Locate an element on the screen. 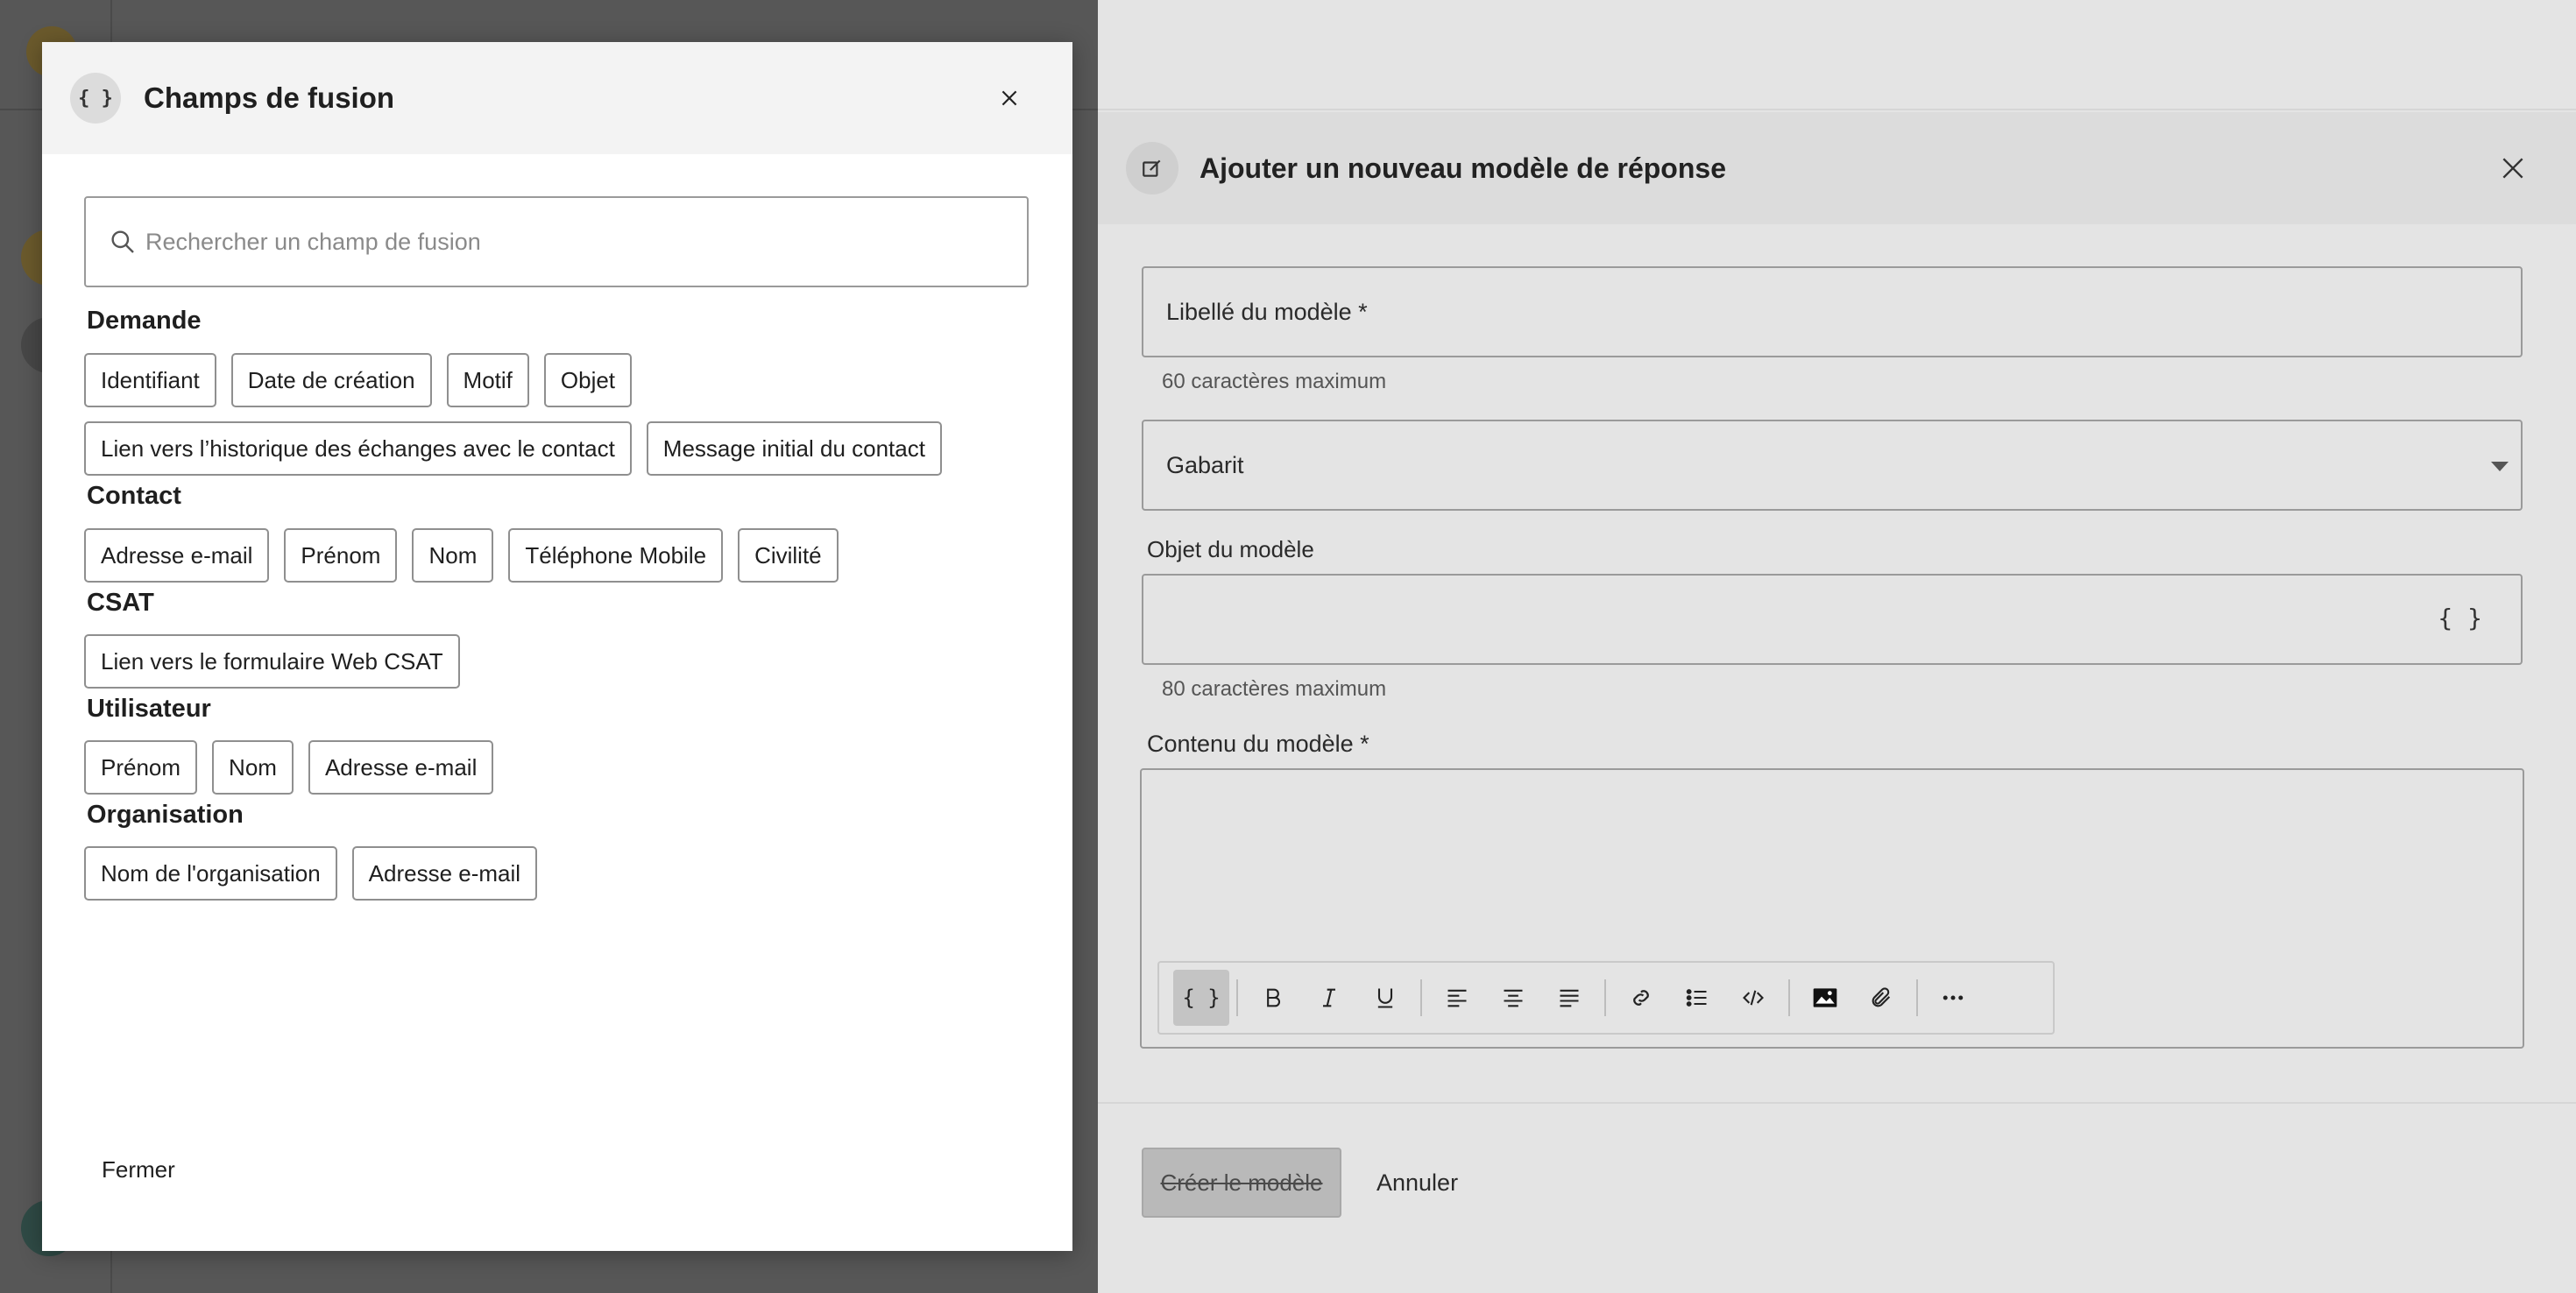 Image resolution: width=2576 pixels, height=1293 pixels. template-select-value: Gabarit is located at coordinates (1205, 464).